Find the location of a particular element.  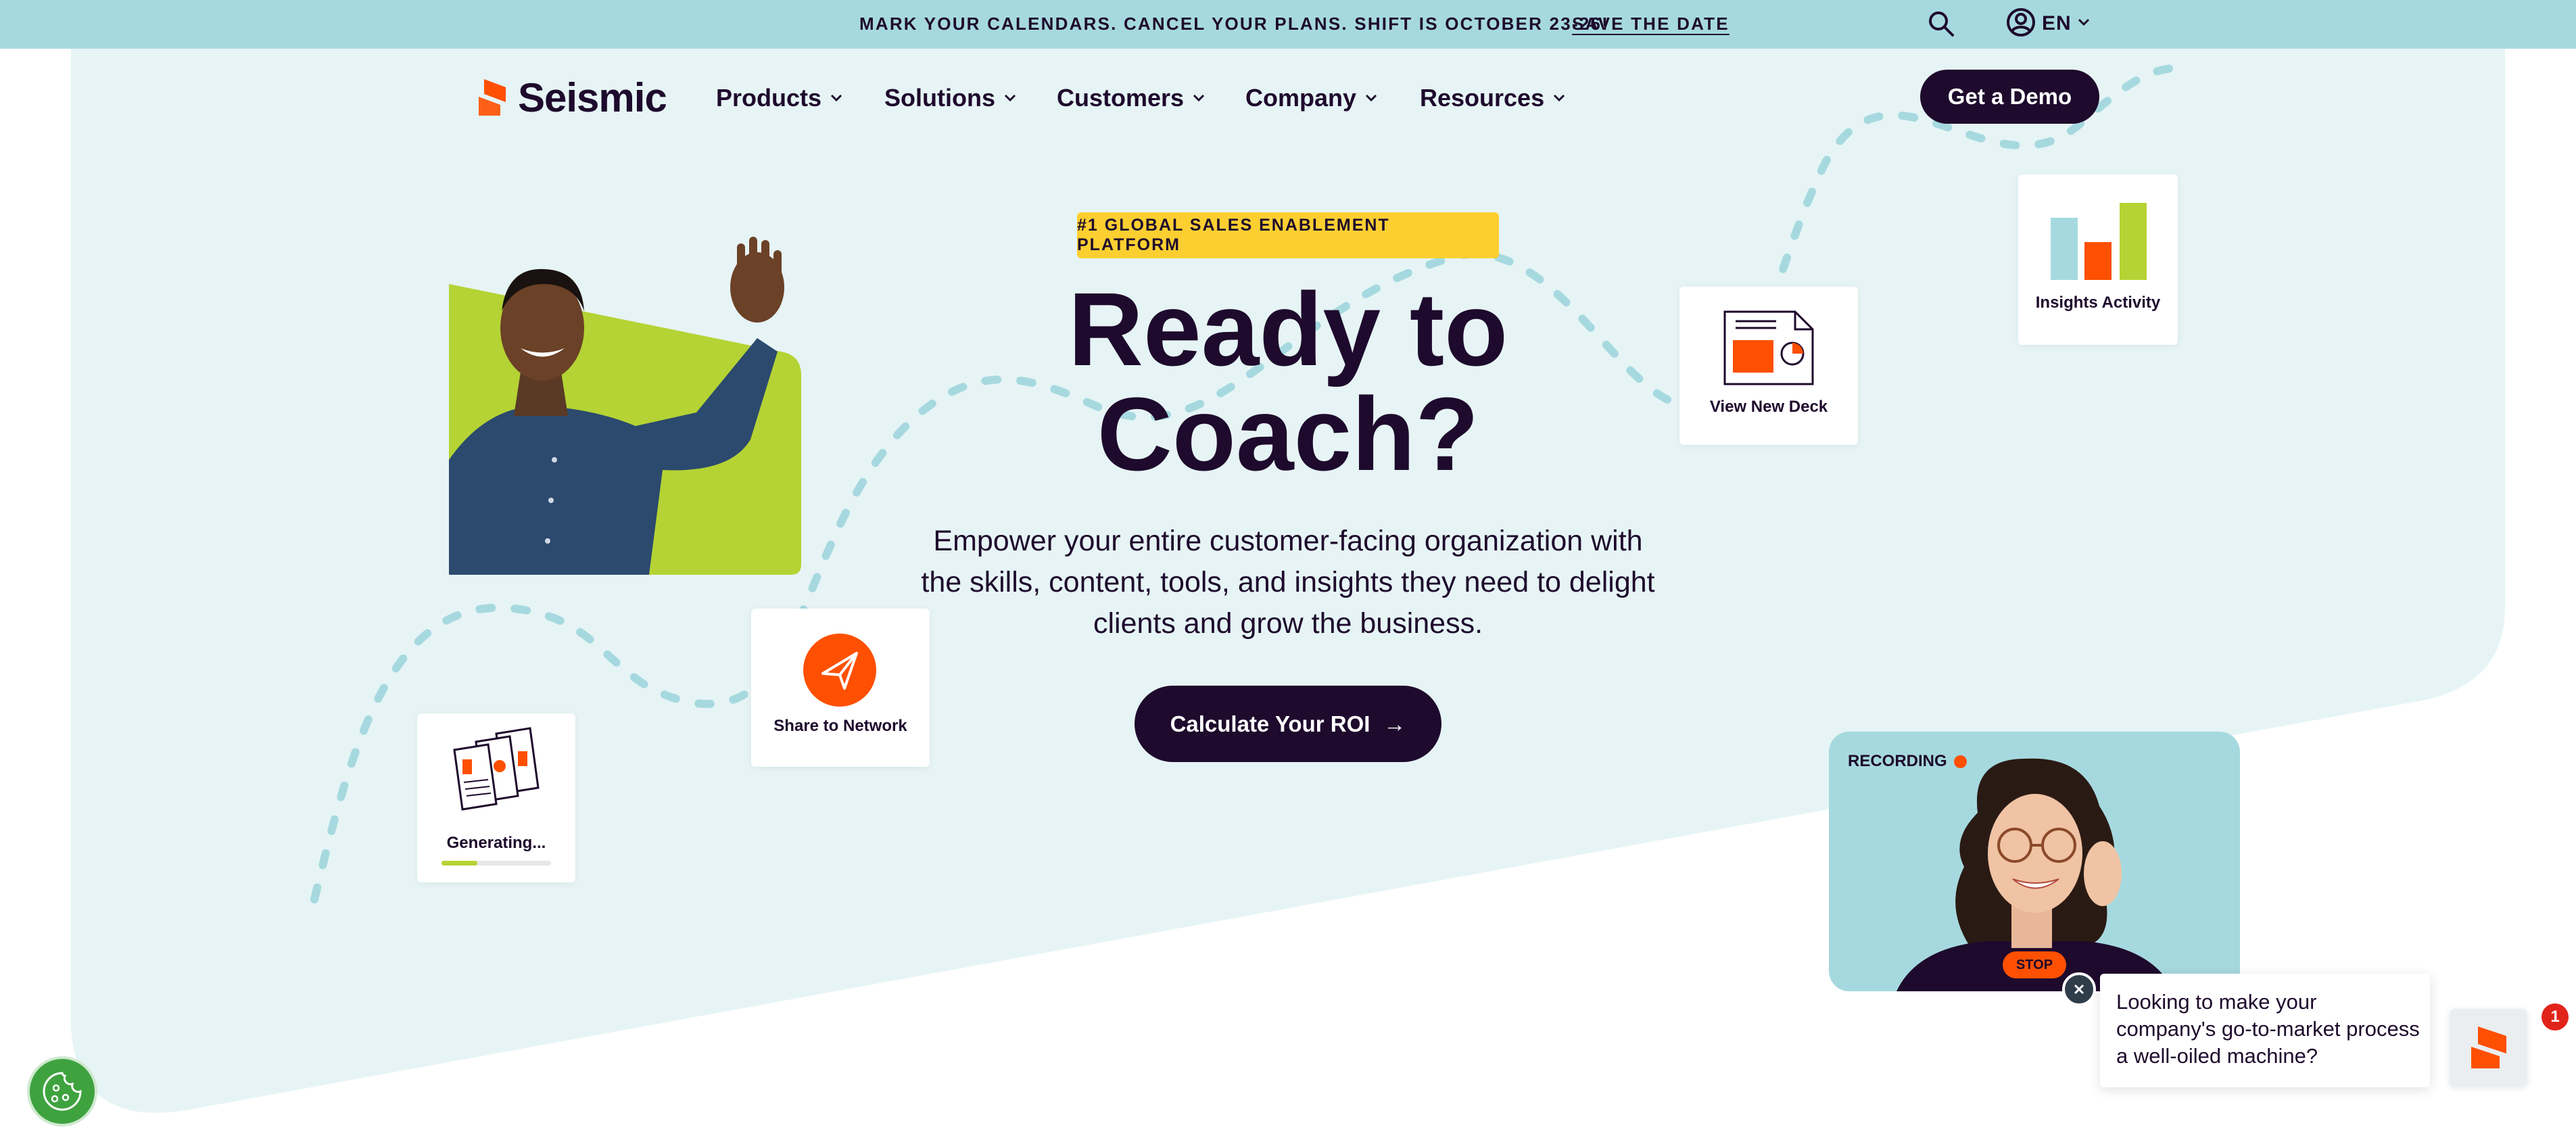

view-new-deck-card: View New Deck is located at coordinates (1768, 366).